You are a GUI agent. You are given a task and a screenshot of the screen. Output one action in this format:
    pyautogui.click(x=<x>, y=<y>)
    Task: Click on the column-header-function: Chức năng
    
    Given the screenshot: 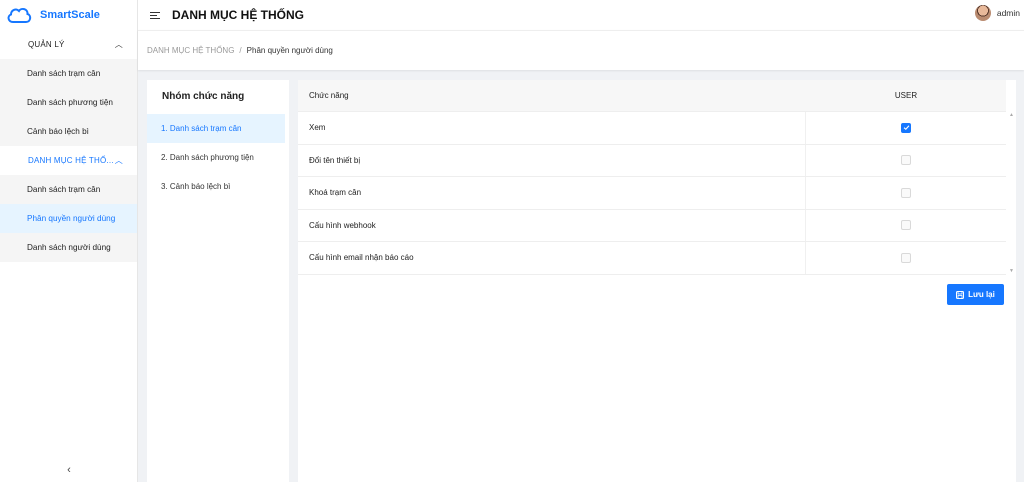 What is the action you would take?
    pyautogui.click(x=329, y=95)
    